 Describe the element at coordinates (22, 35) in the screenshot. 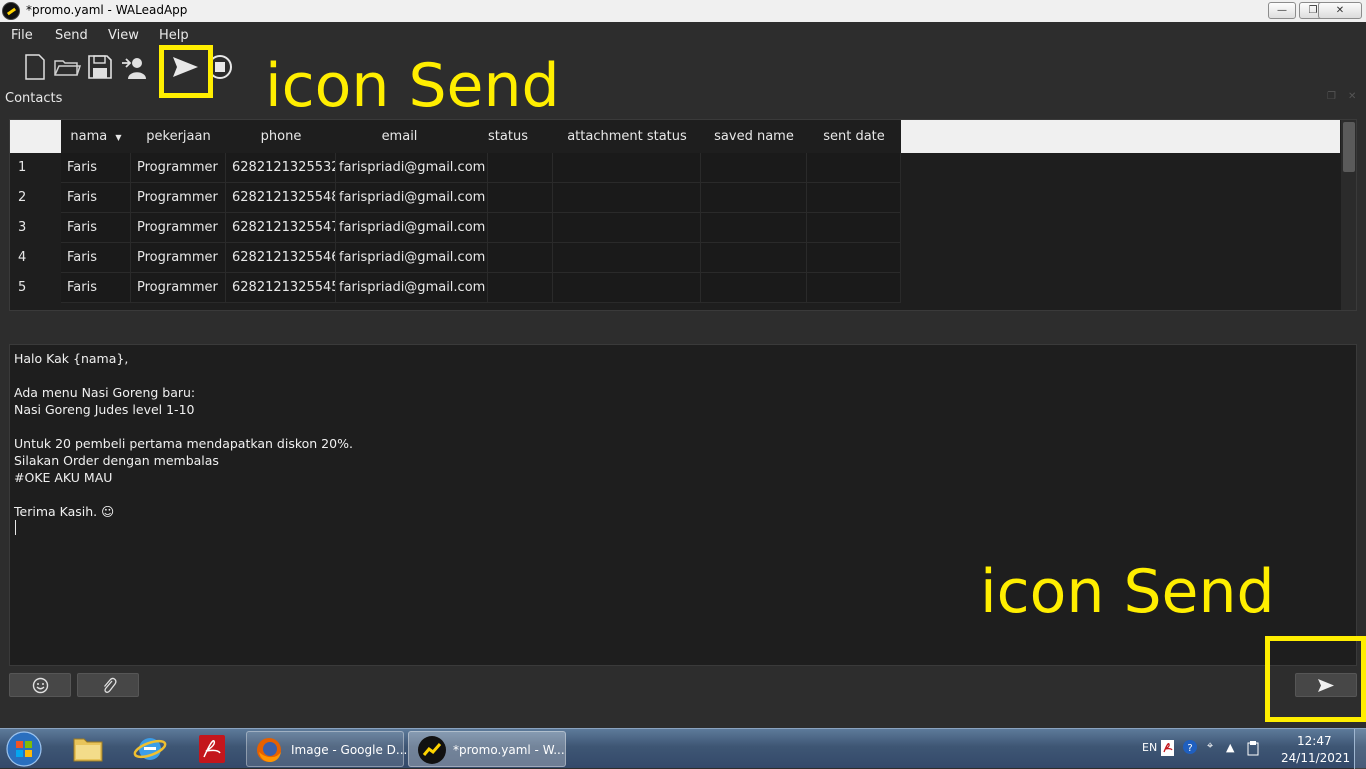

I see `menu-file: File` at that location.